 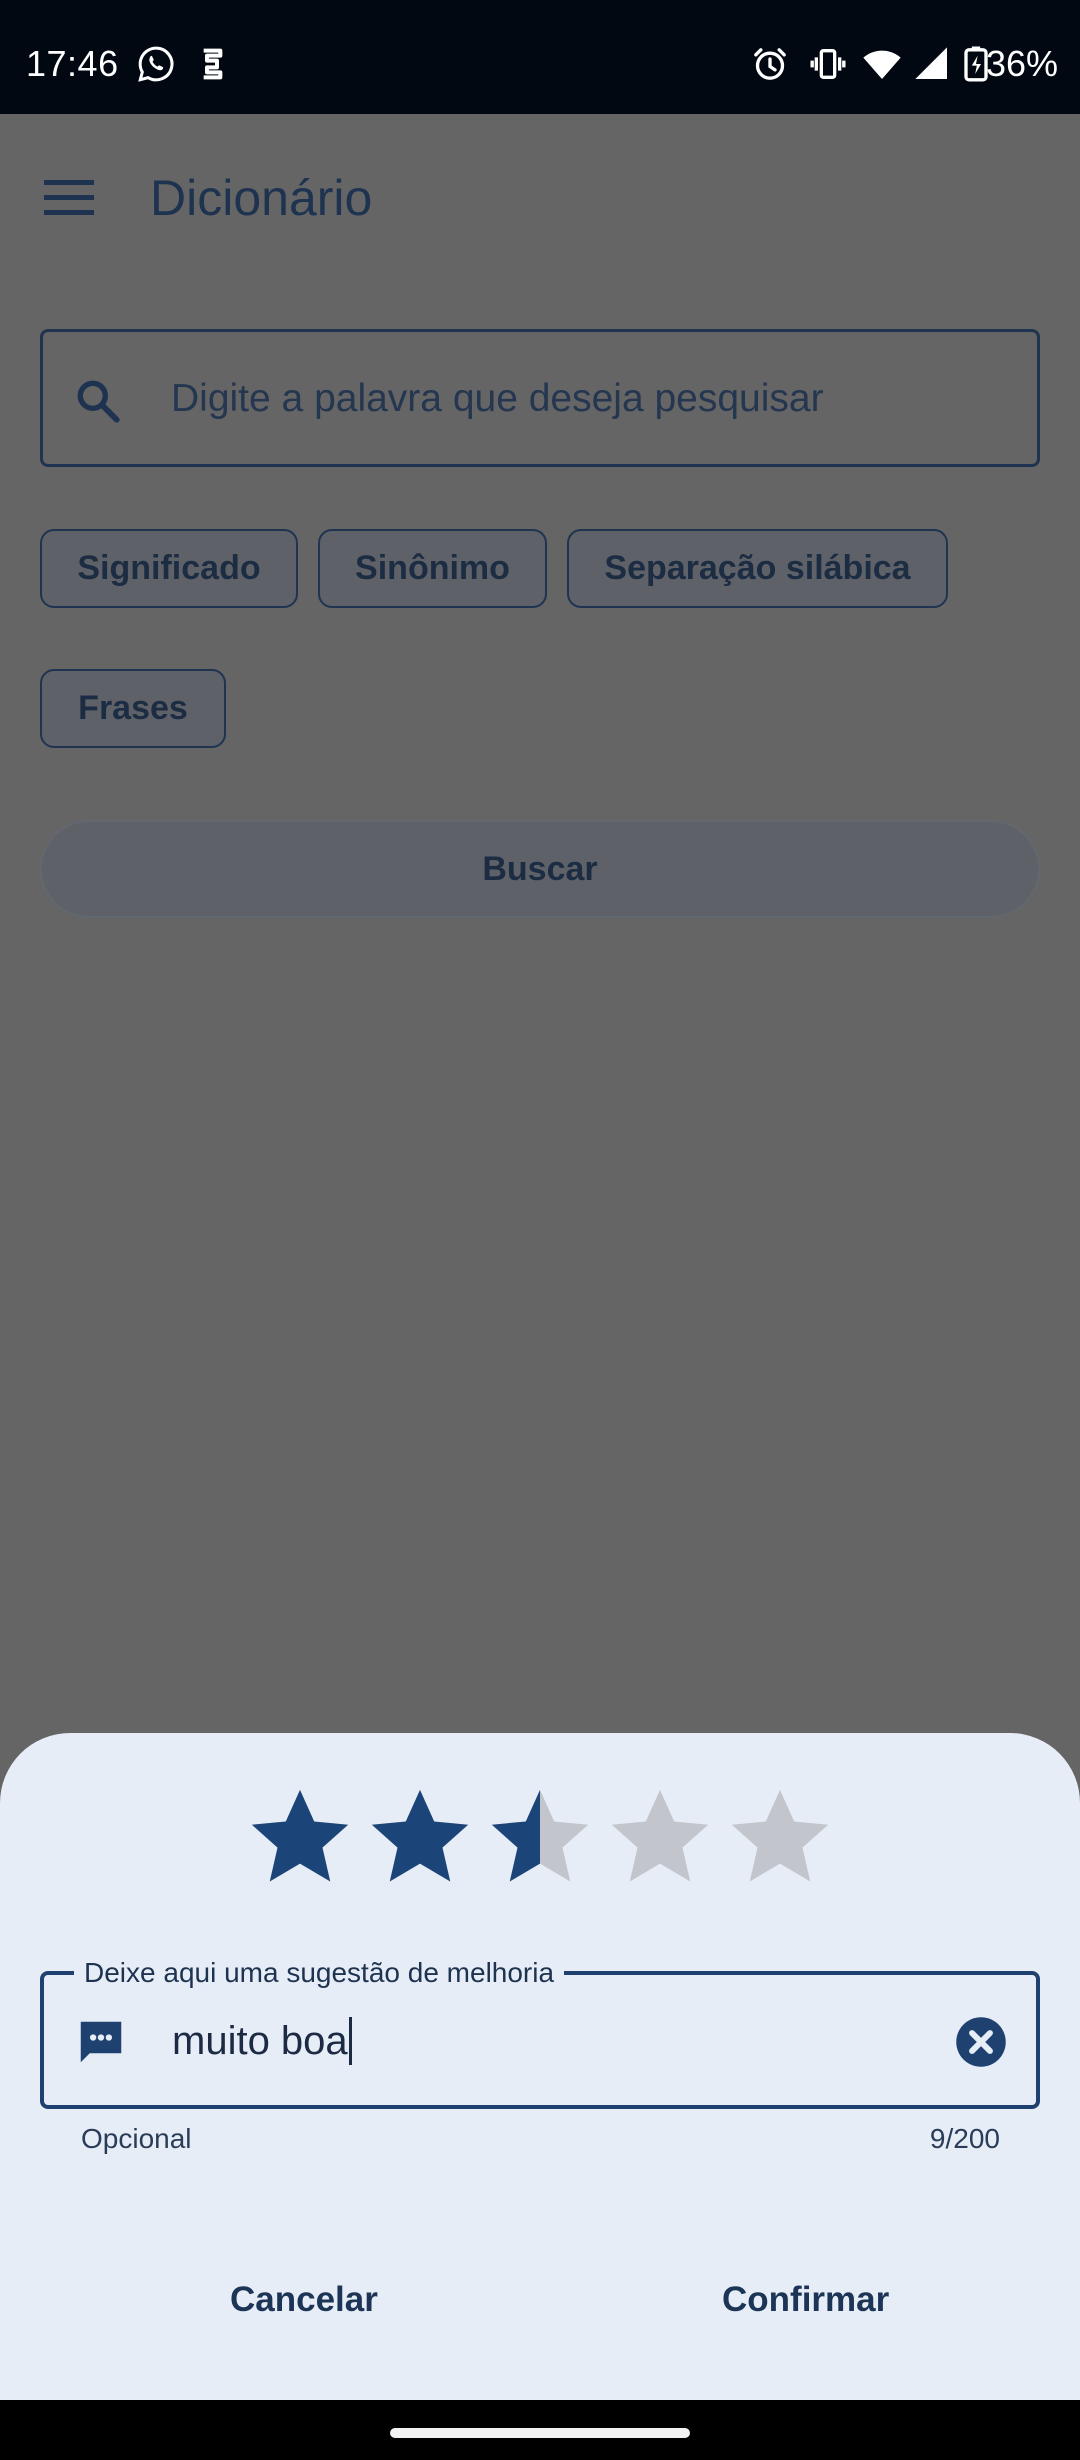 I want to click on confirm-button: Confirmar, so click(x=805, y=2300).